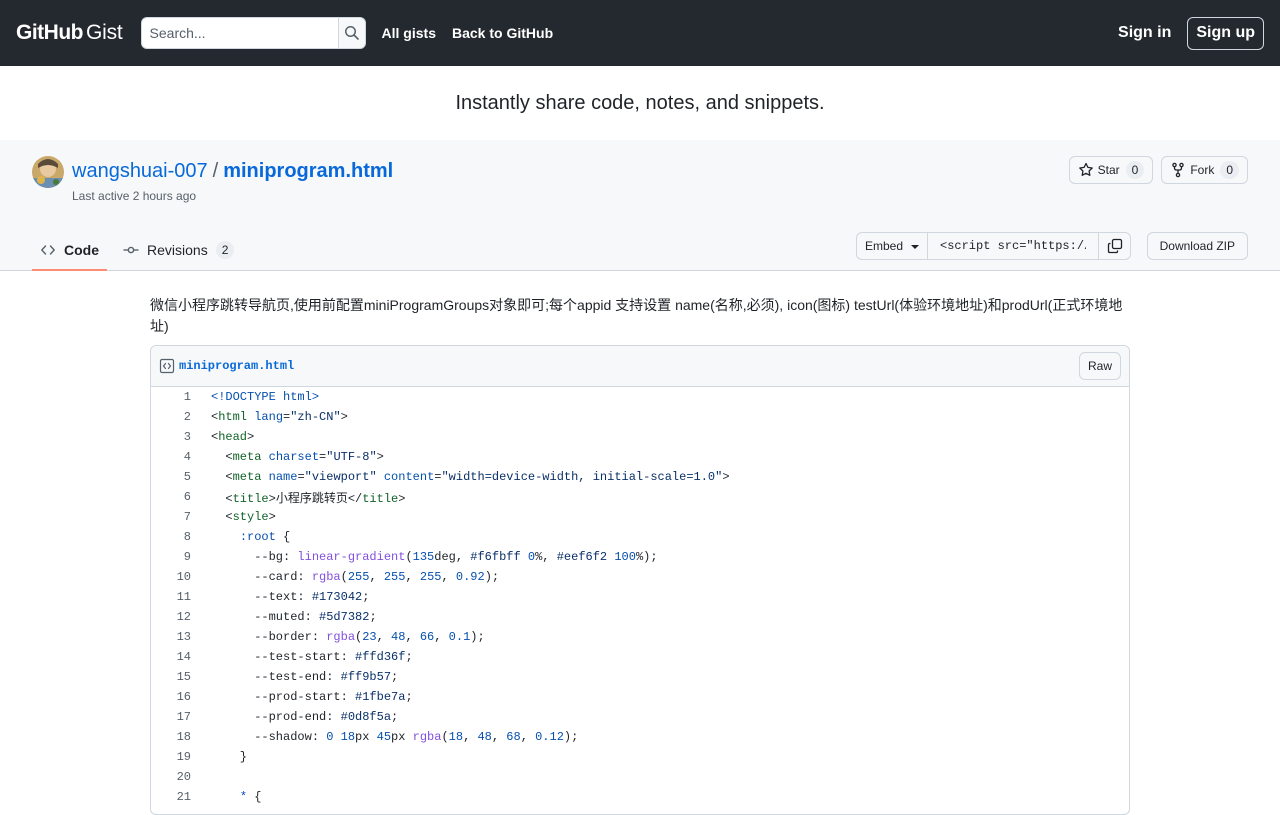 This screenshot has height=815, width=1280. I want to click on search-button, so click(351, 33).